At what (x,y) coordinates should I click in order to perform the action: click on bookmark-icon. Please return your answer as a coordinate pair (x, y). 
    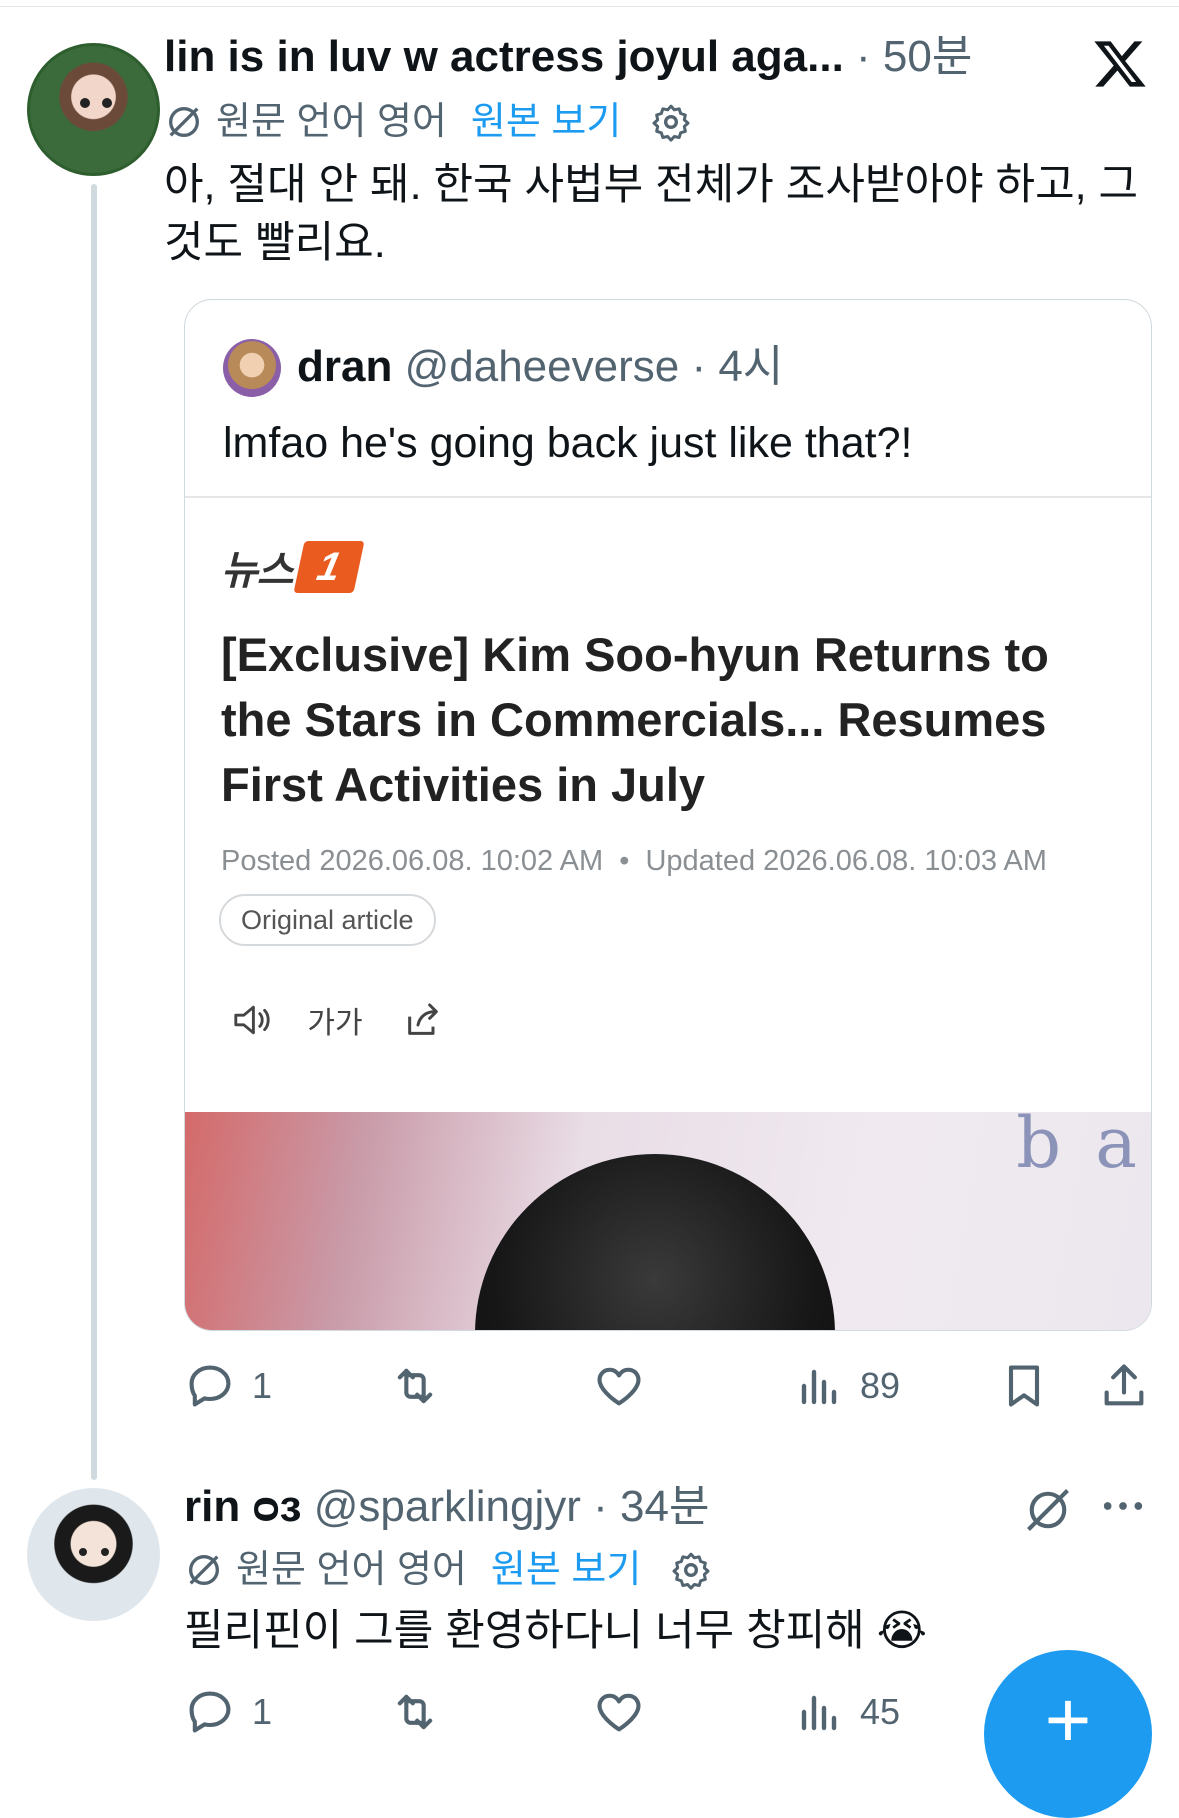
    Looking at the image, I should click on (1024, 1386).